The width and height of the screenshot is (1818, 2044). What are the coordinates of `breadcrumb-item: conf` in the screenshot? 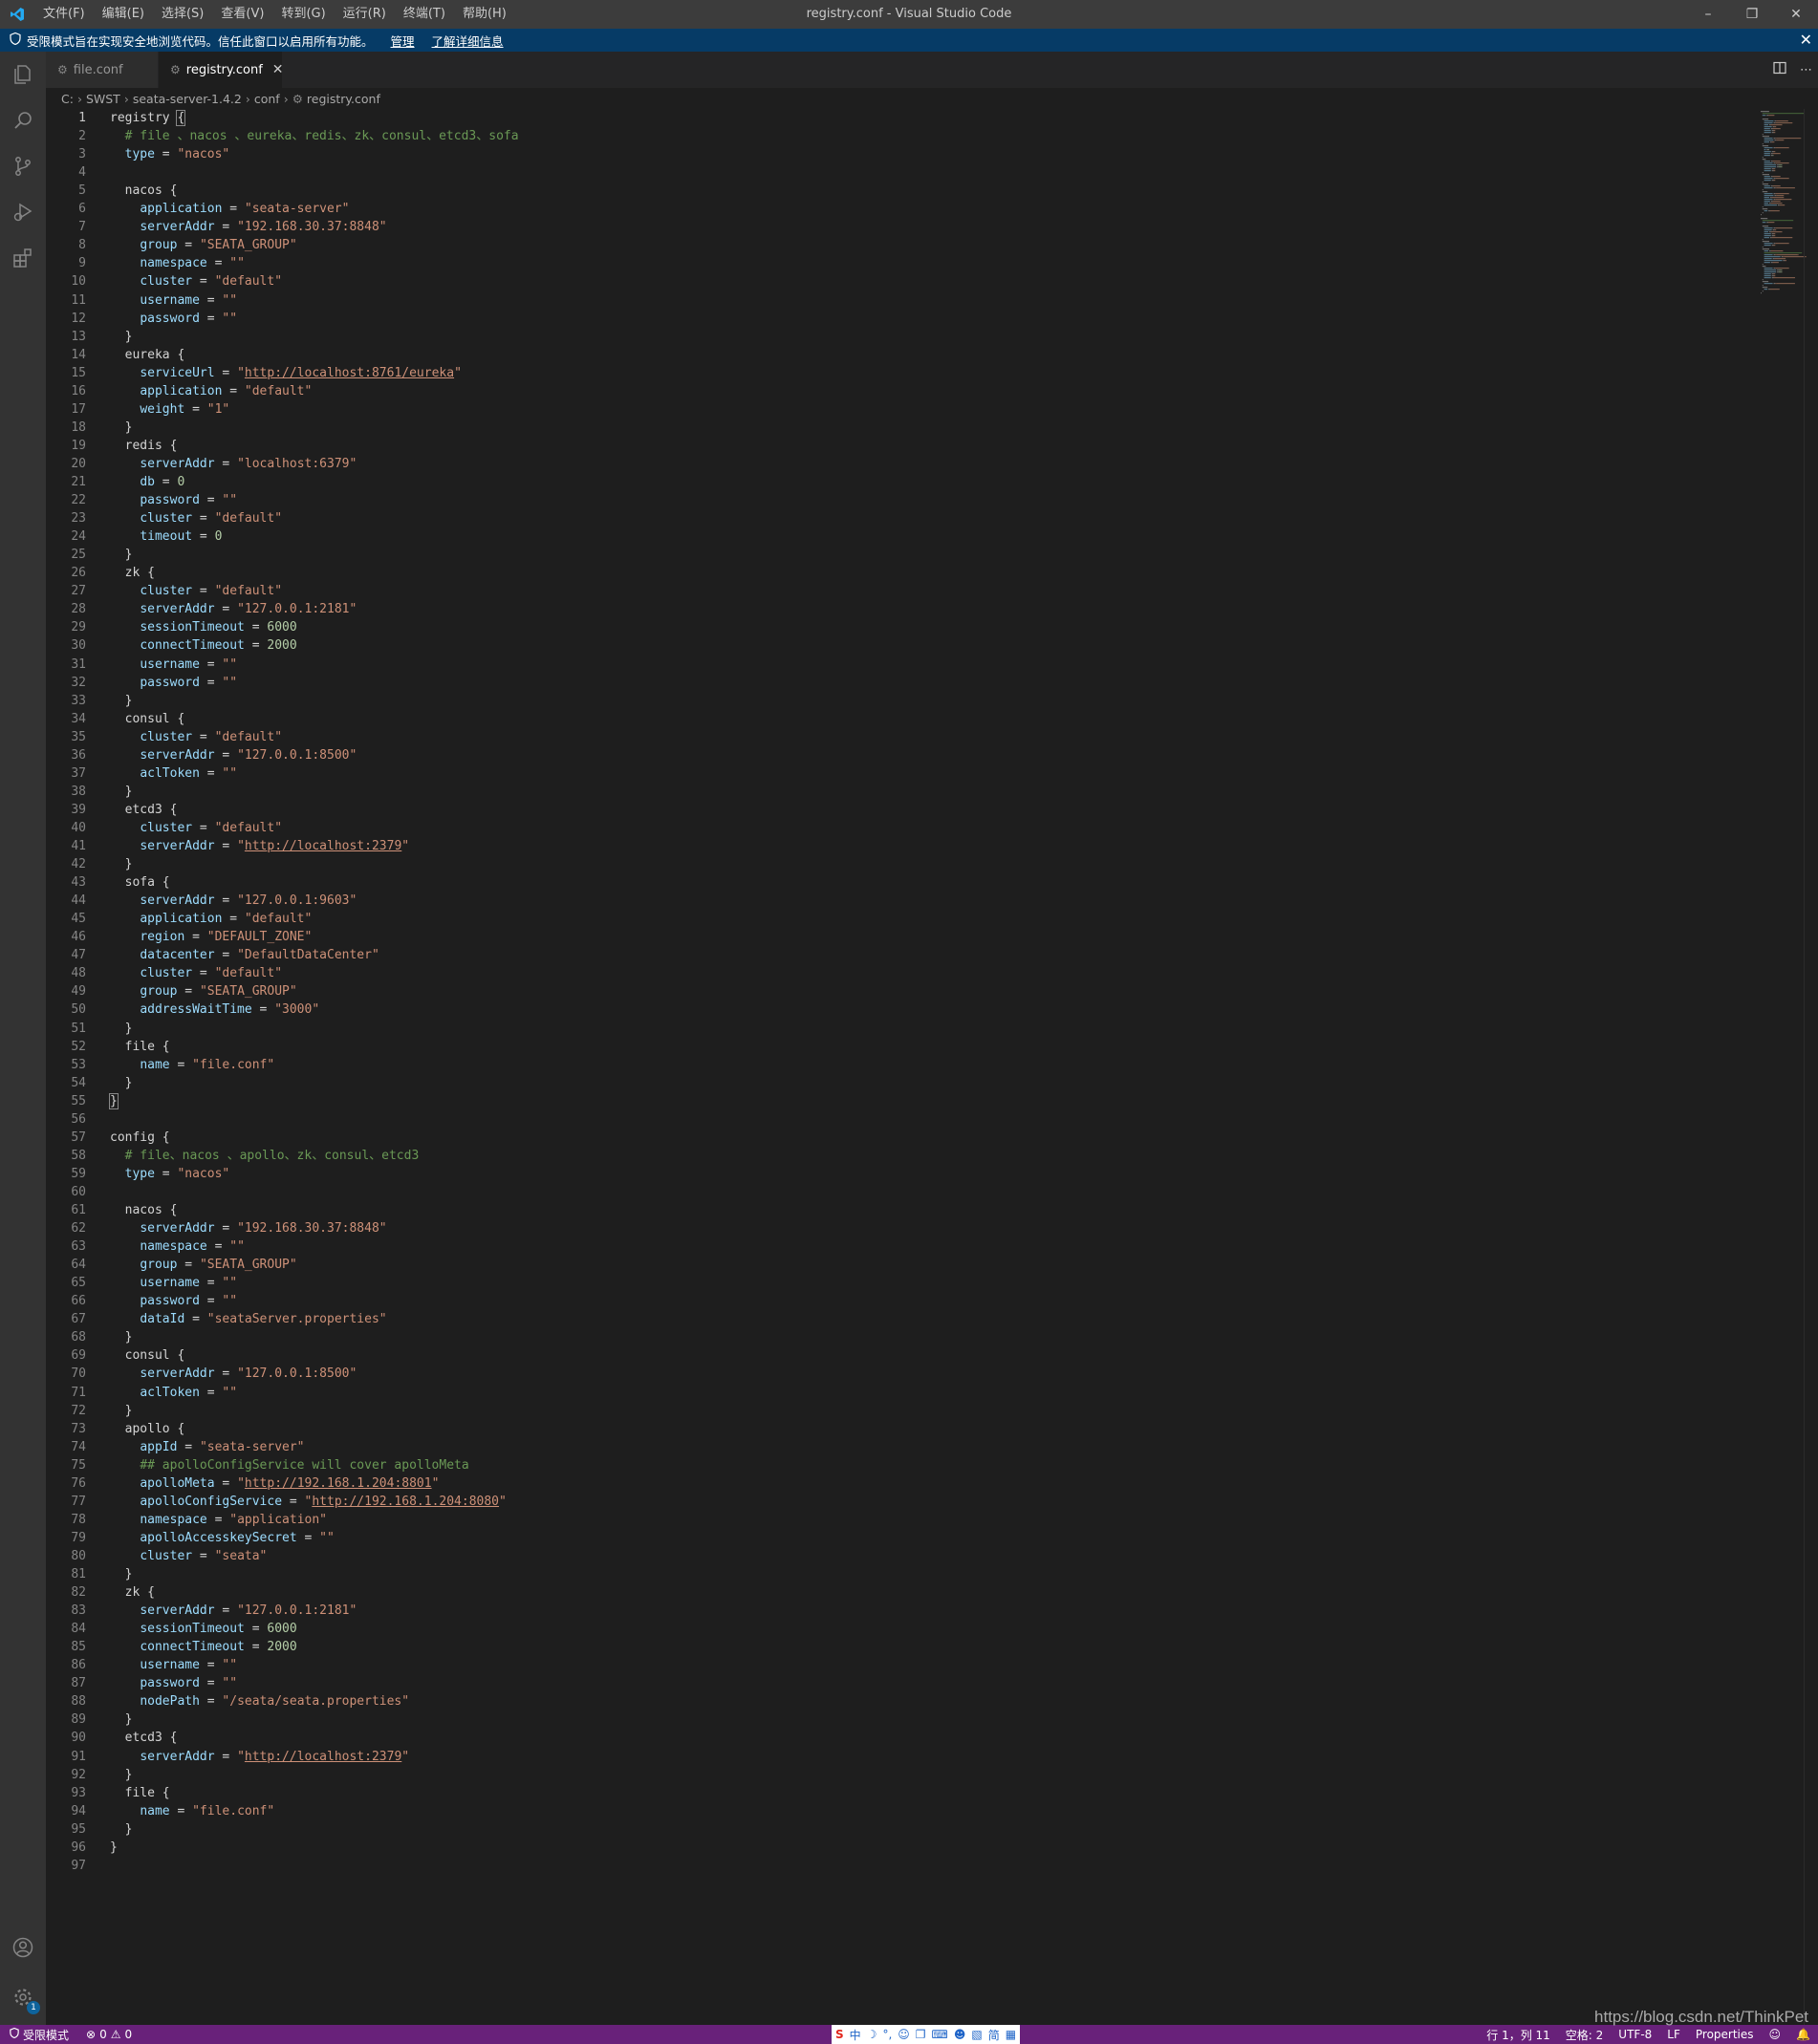 It's located at (267, 99).